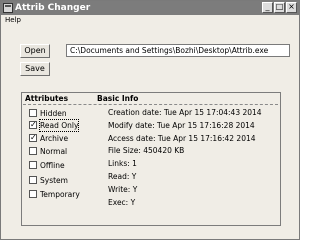  Describe the element at coordinates (59, 125) in the screenshot. I see `read-only-label: Read Only` at that location.